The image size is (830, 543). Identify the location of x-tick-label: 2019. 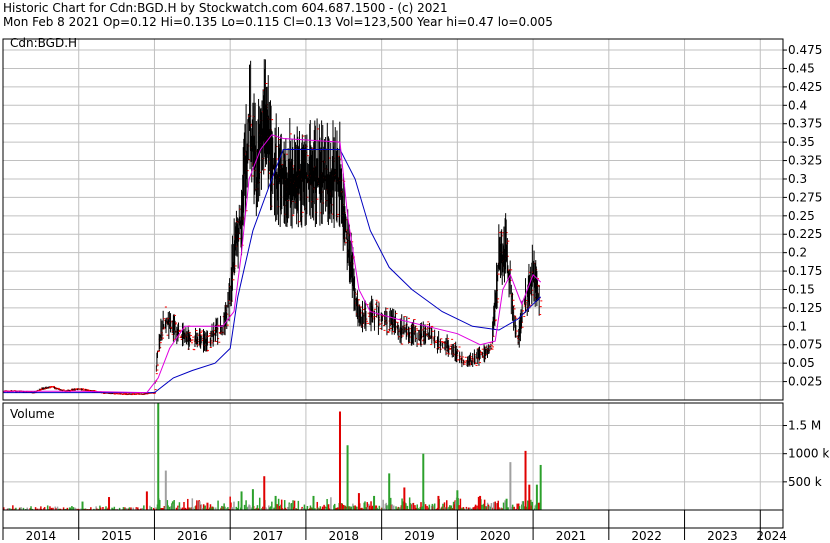
(419, 536).